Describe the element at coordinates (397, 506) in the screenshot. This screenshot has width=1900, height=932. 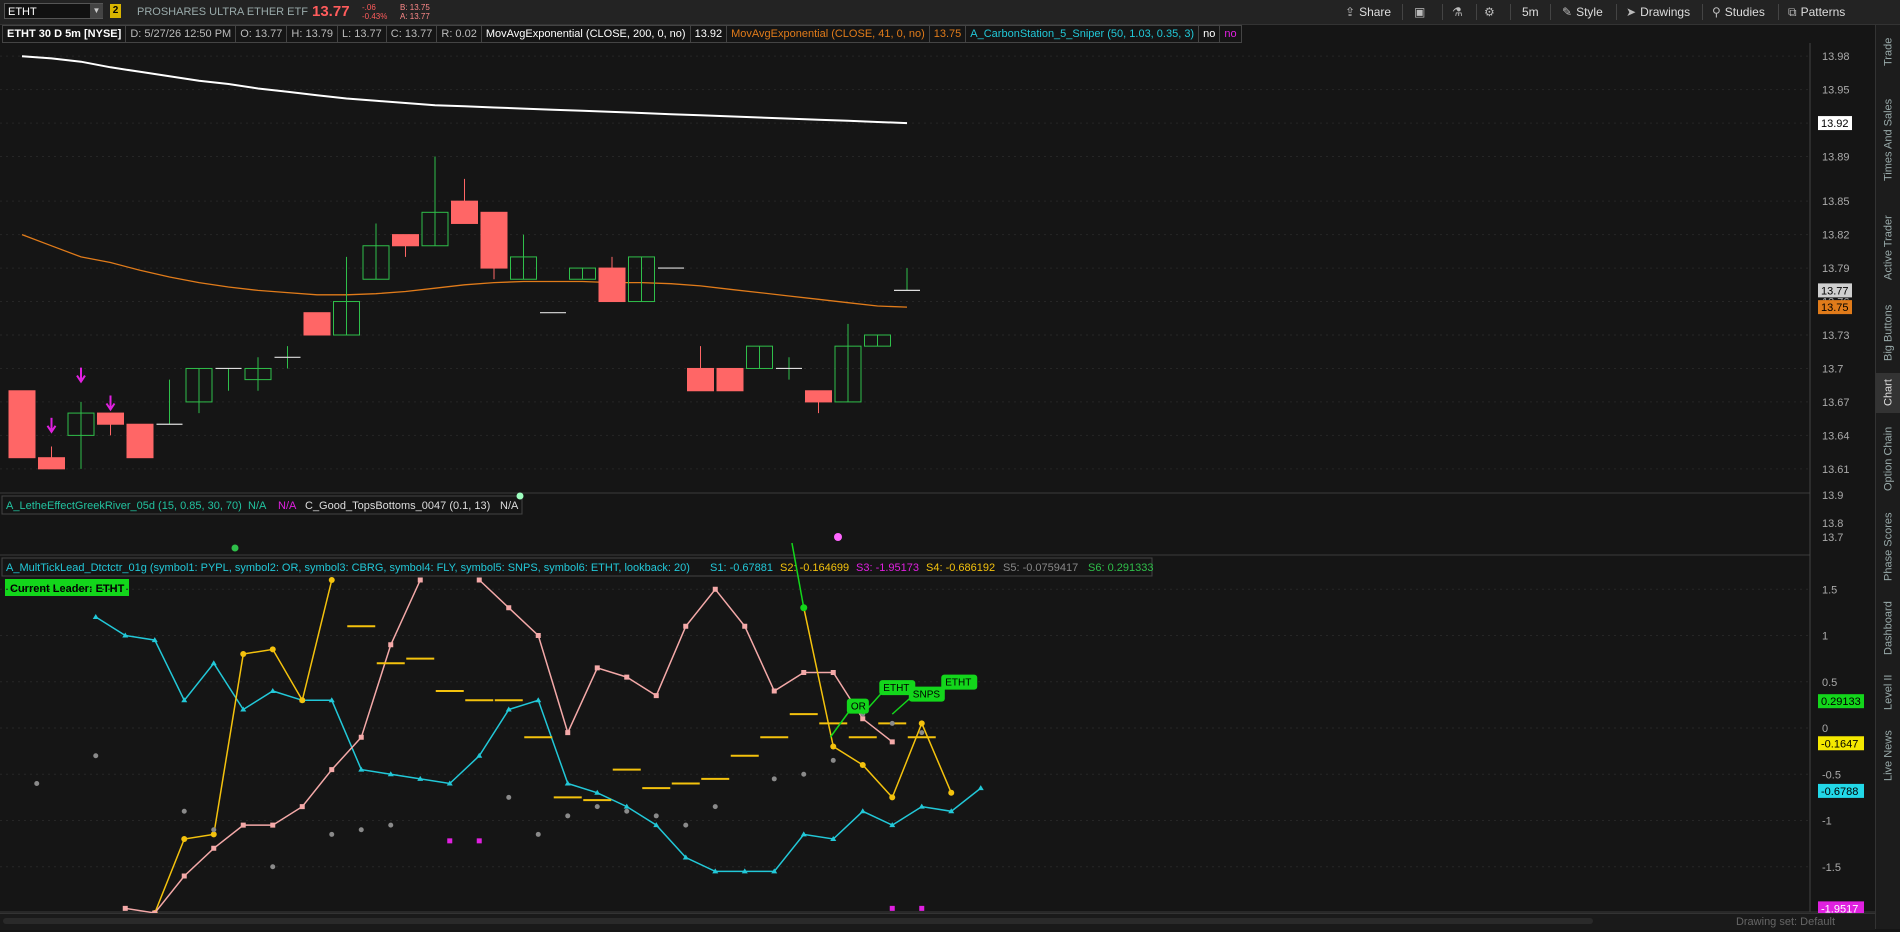
I see `tops-bottoms-label: C_Good_TopsBottoms_0047 (0.1, 13)` at that location.